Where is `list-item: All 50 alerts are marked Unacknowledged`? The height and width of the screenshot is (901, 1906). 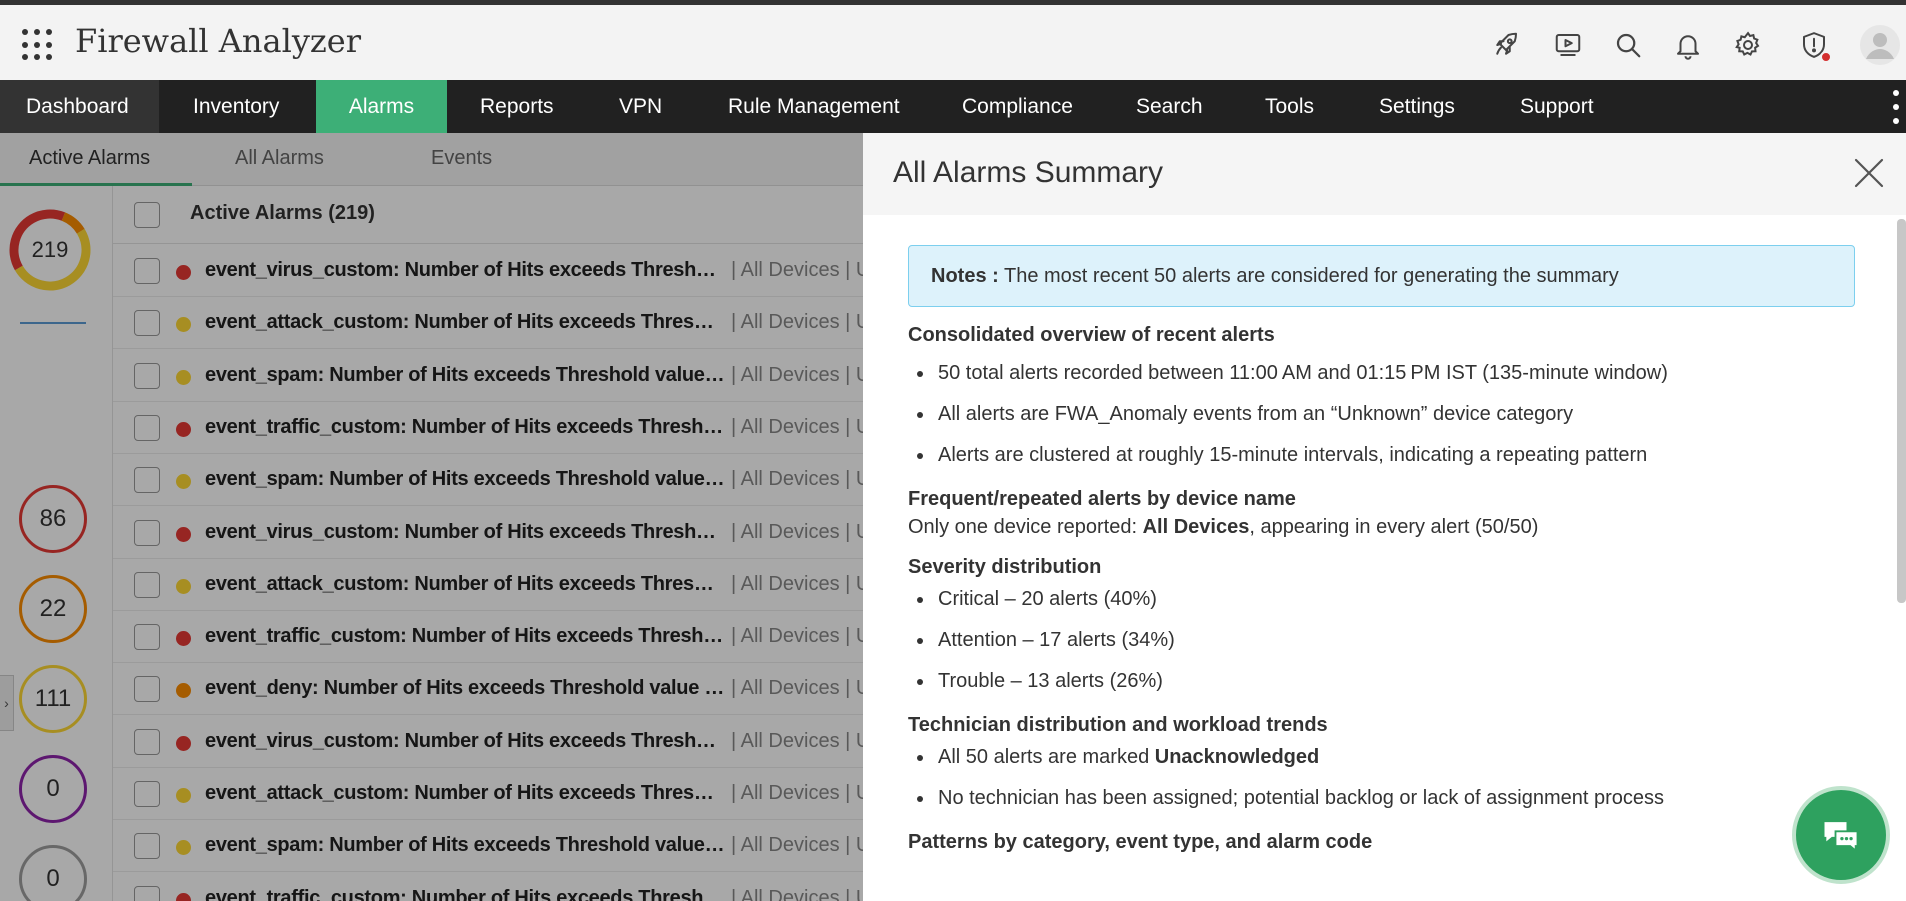 list-item: All 50 alerts are marked Unacknowledged is located at coordinates (1383, 757).